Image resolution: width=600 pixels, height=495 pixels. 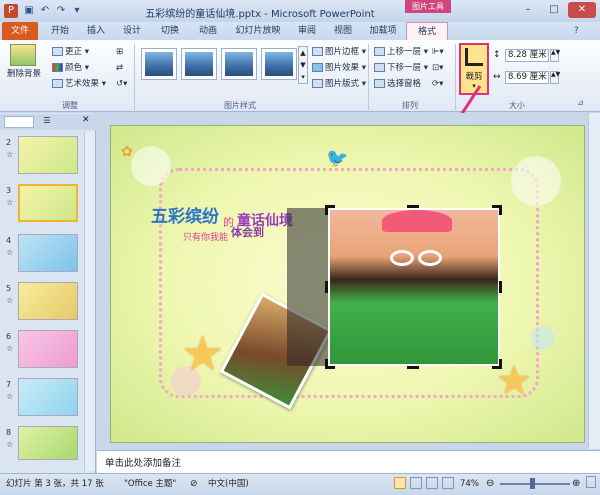 I want to click on slide-number: 3, so click(x=9, y=190).